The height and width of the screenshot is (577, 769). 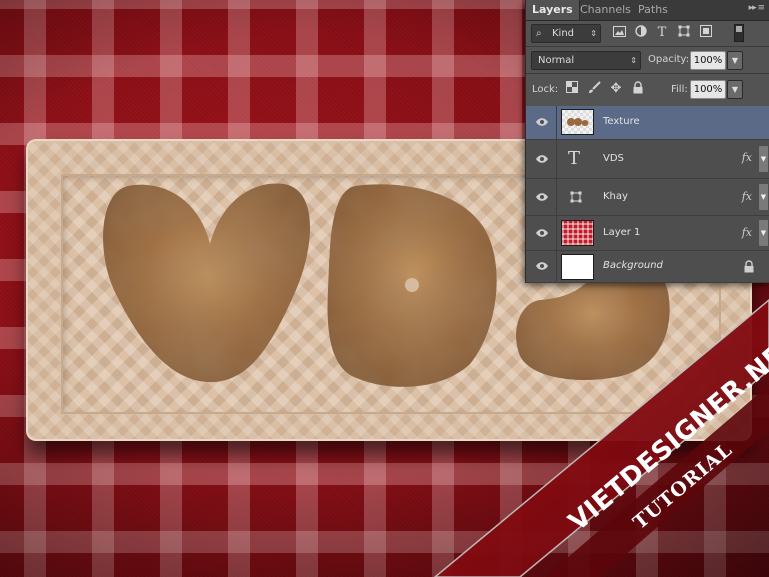 What do you see at coordinates (633, 265) in the screenshot?
I see `layer-name: Background` at bounding box center [633, 265].